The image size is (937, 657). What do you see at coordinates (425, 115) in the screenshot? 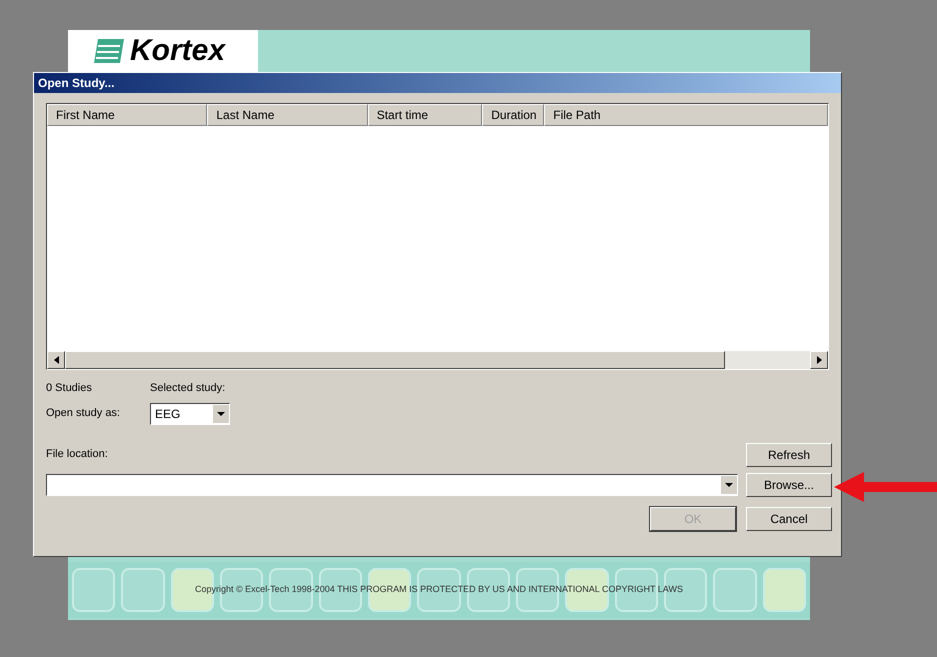
I see `column-header: Start time` at bounding box center [425, 115].